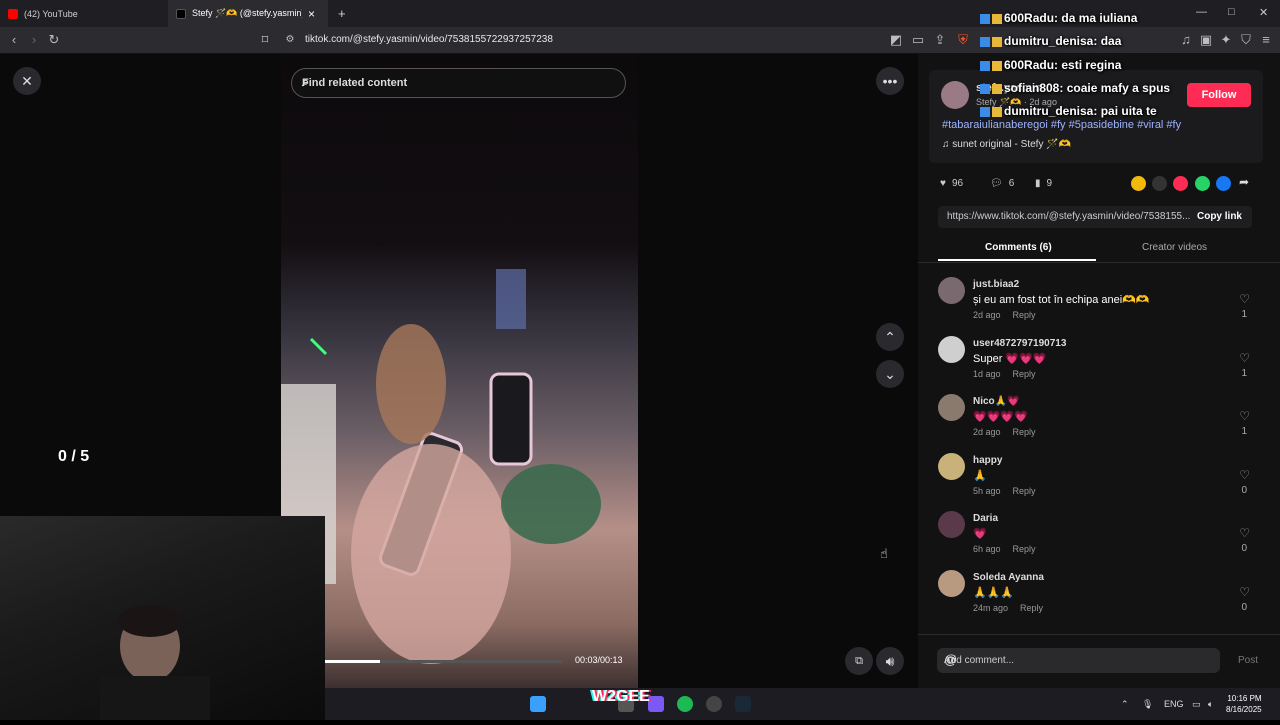 The width and height of the screenshot is (1280, 725). I want to click on reload-icon: ↻, so click(54, 40).